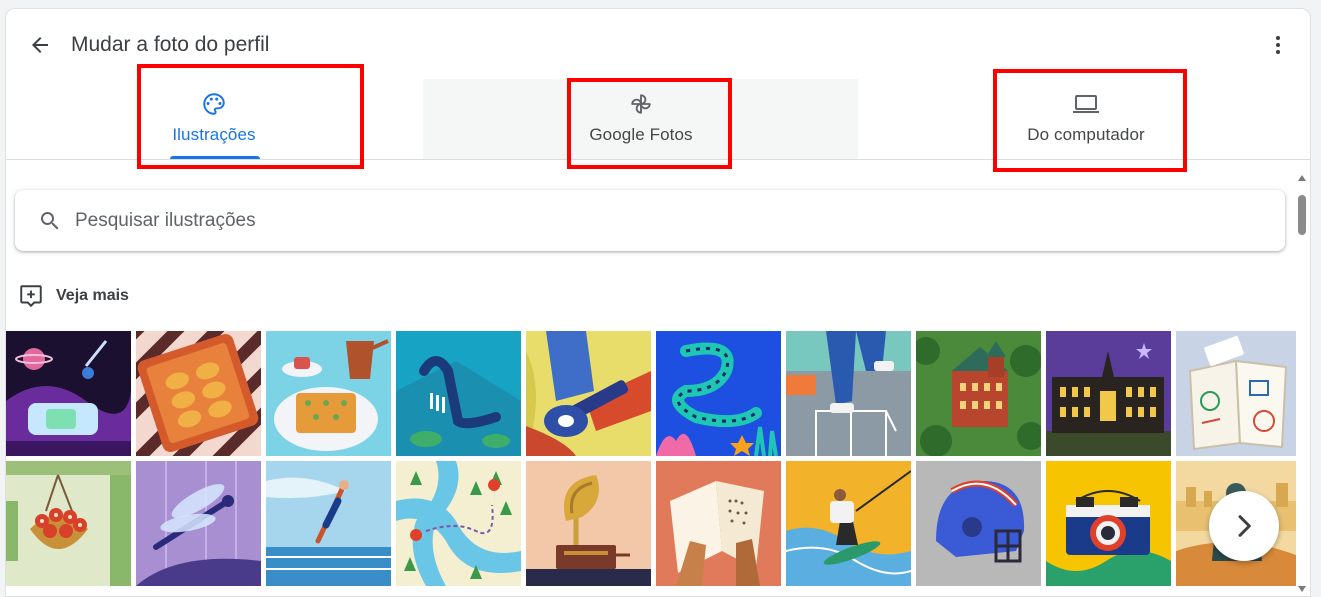  What do you see at coordinates (625, 220) in the screenshot?
I see `search-input` at bounding box center [625, 220].